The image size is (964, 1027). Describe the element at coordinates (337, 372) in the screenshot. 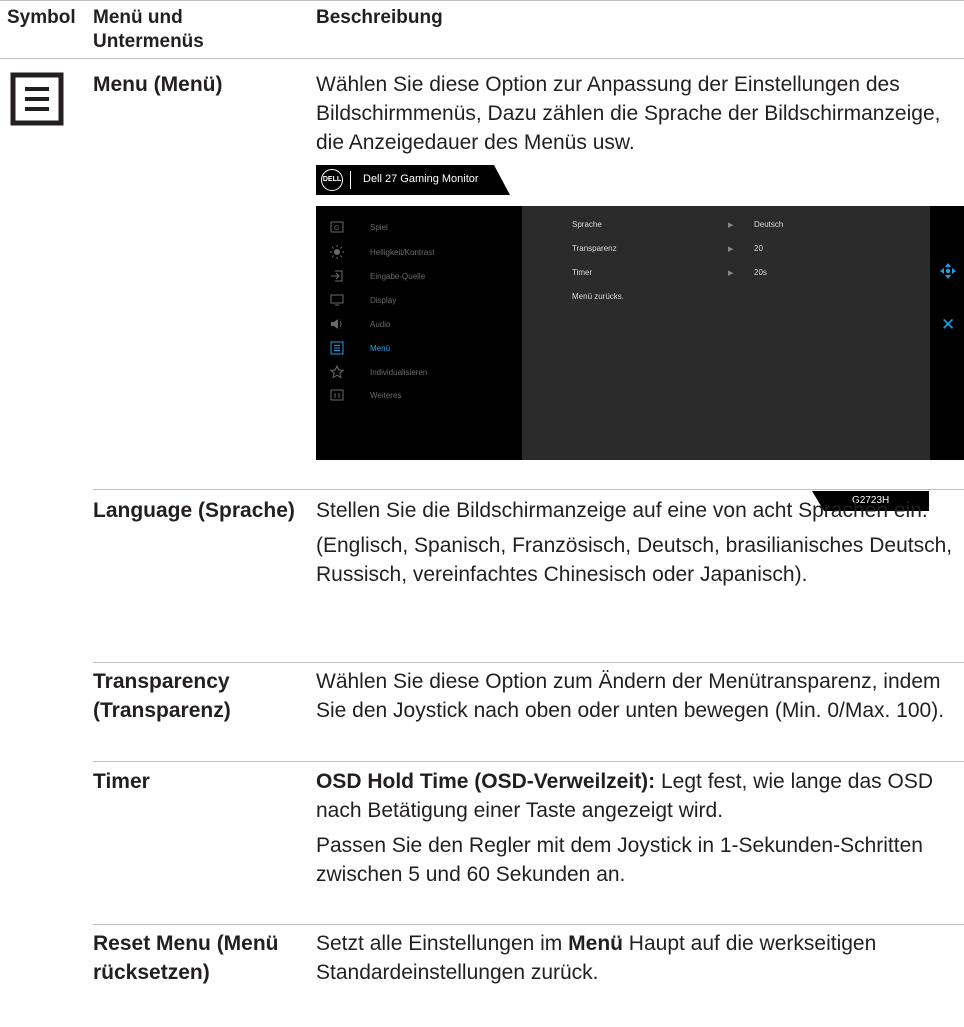

I see `star-icon` at that location.